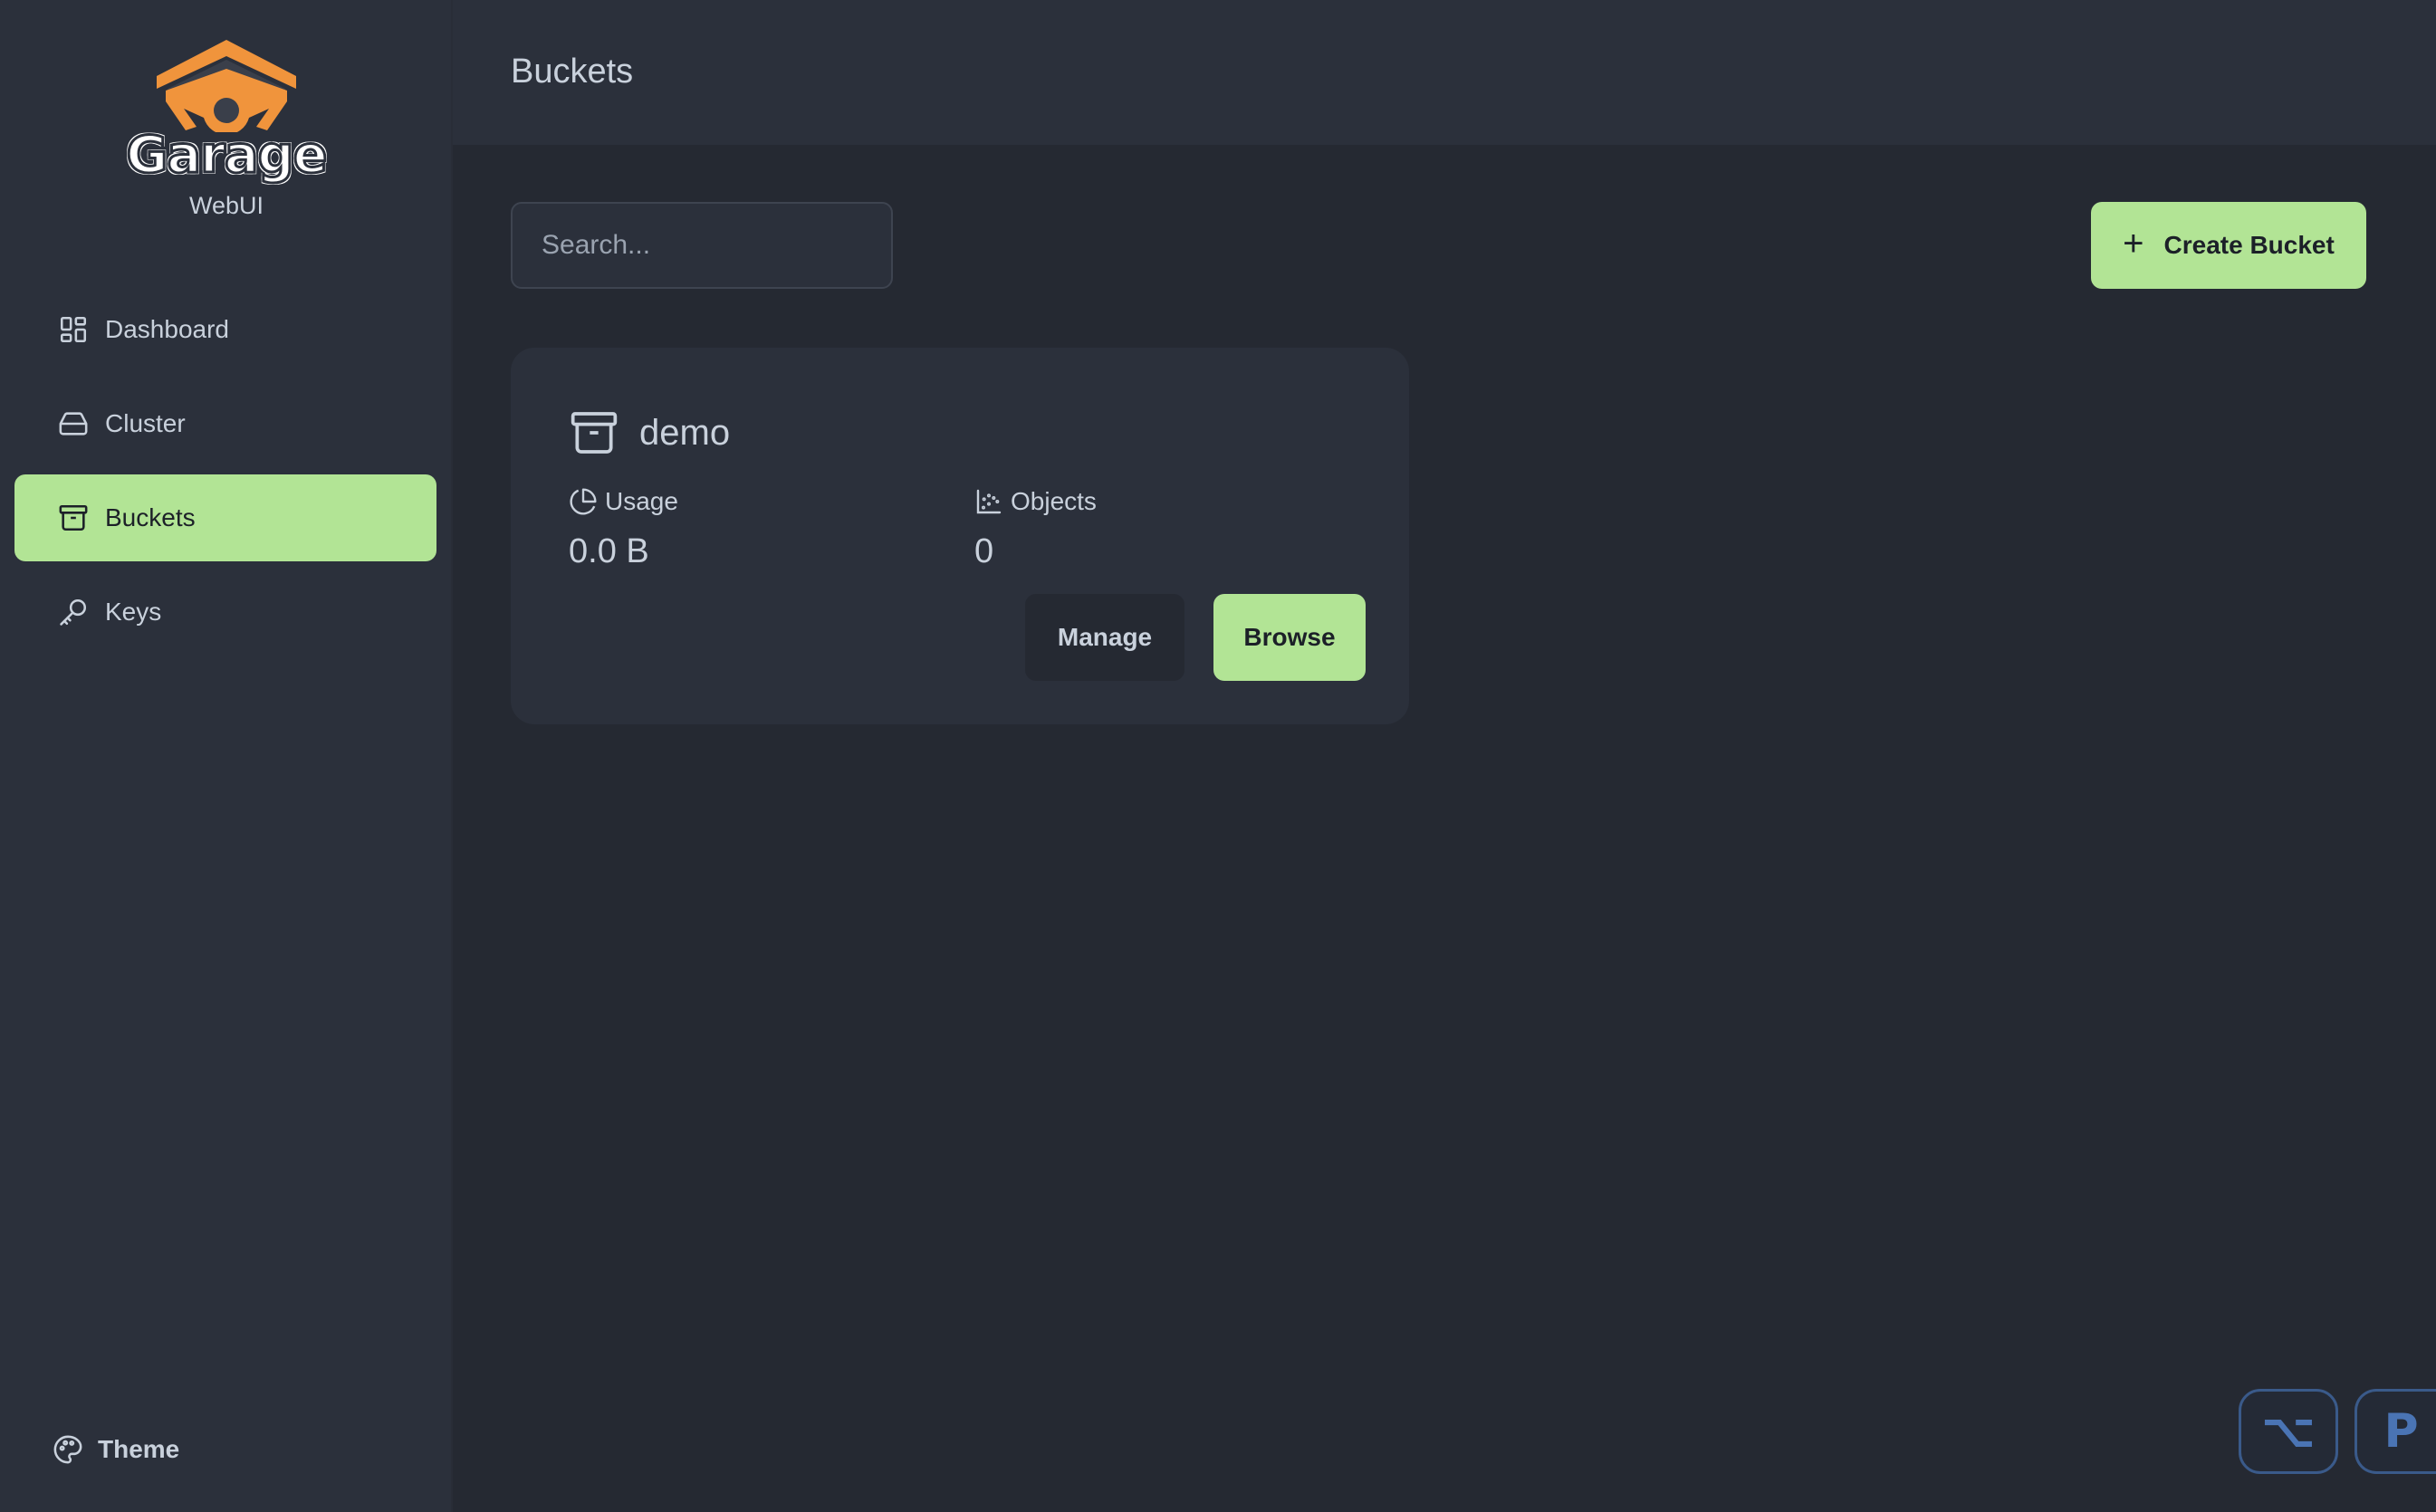  What do you see at coordinates (1054, 501) in the screenshot?
I see `objects-label: Objects` at bounding box center [1054, 501].